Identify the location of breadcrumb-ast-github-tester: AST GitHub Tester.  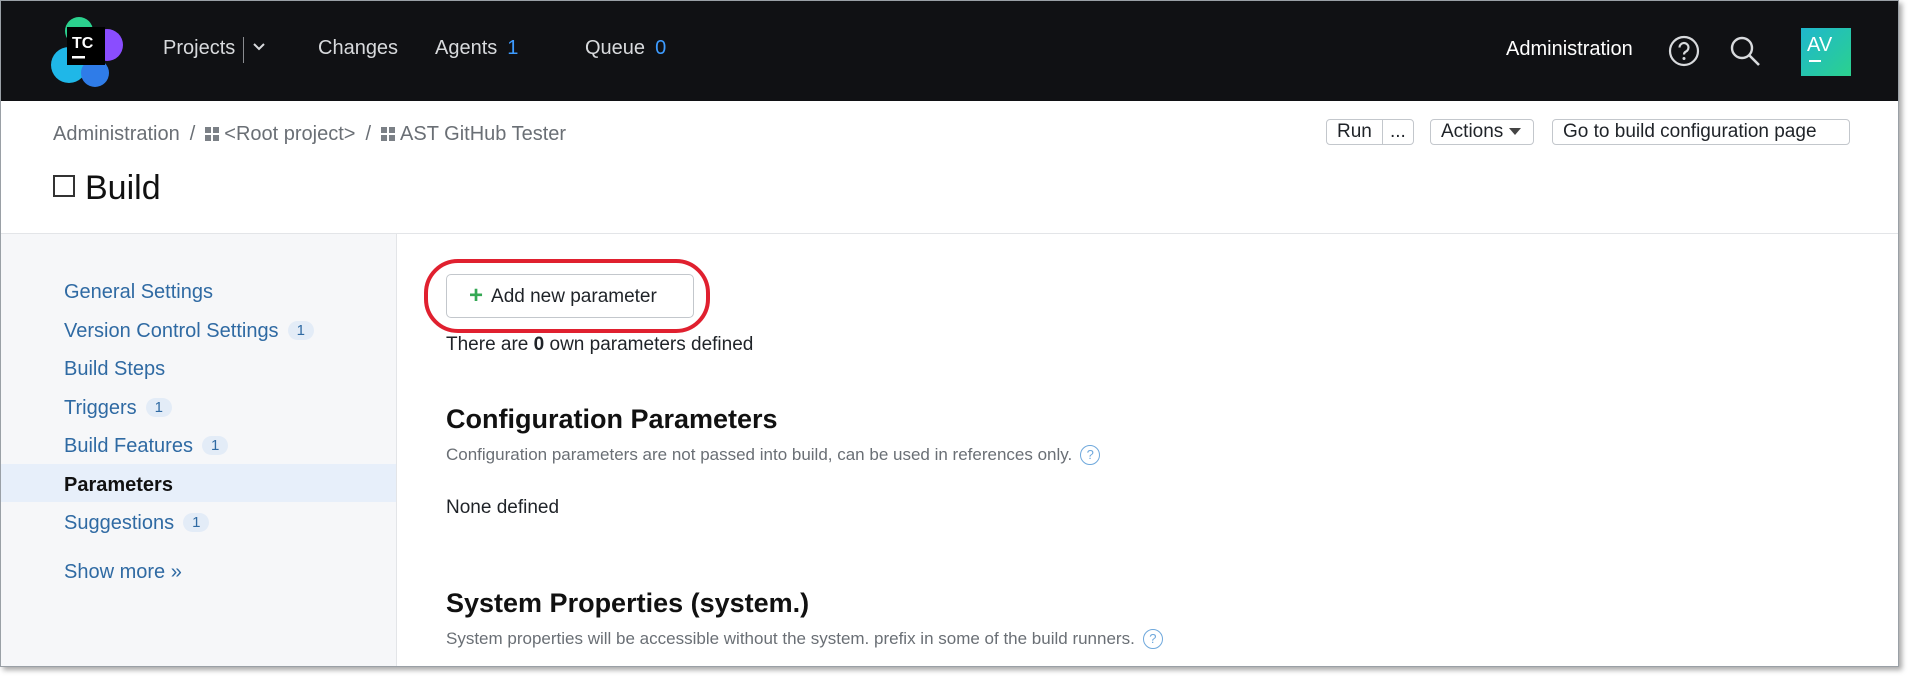
(483, 134).